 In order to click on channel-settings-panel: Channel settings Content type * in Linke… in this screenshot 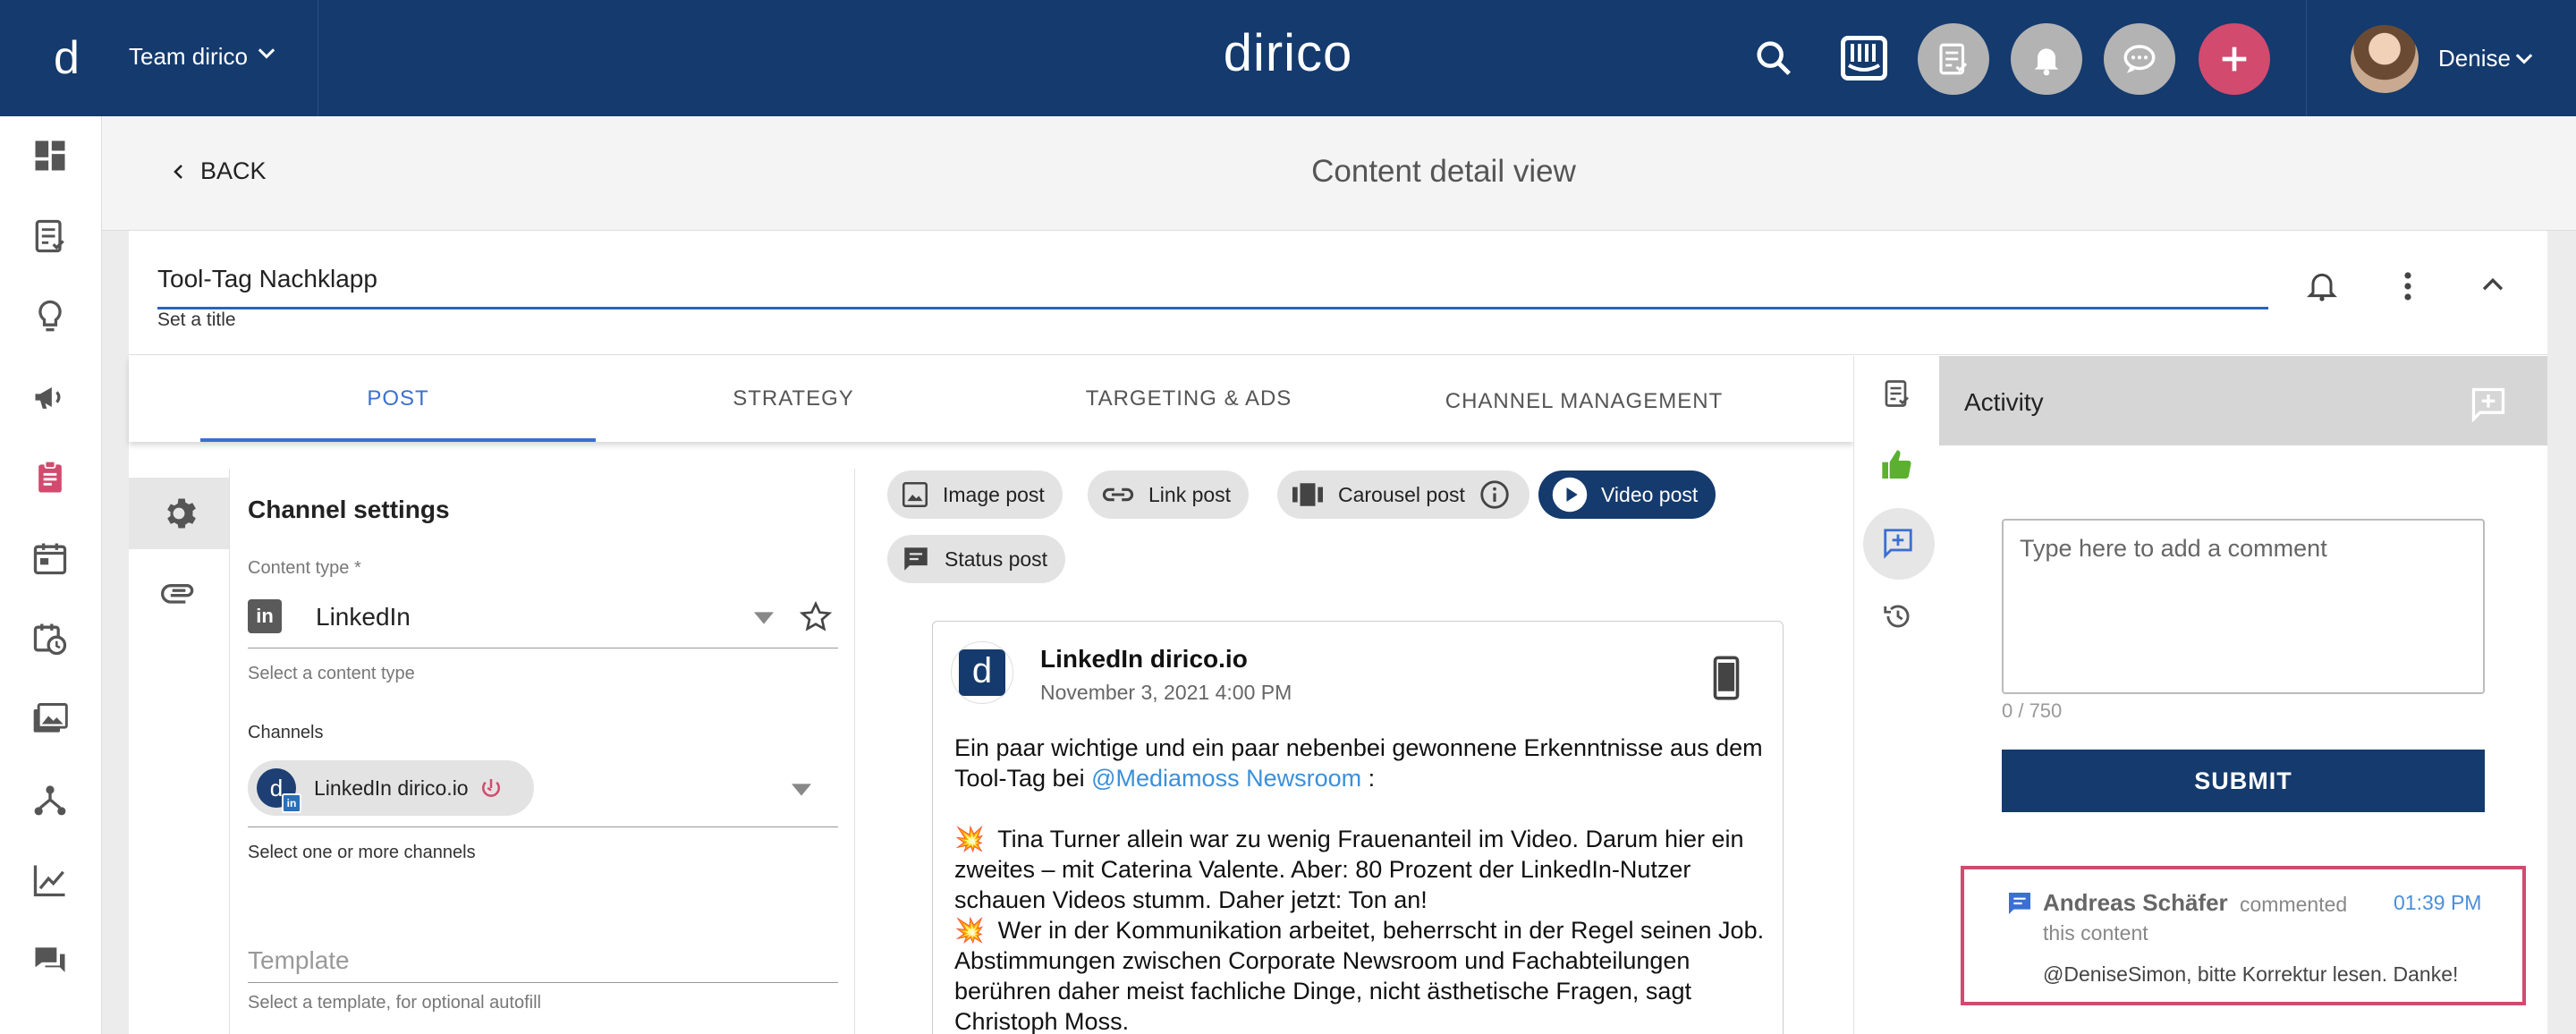, I will do `click(542, 752)`.